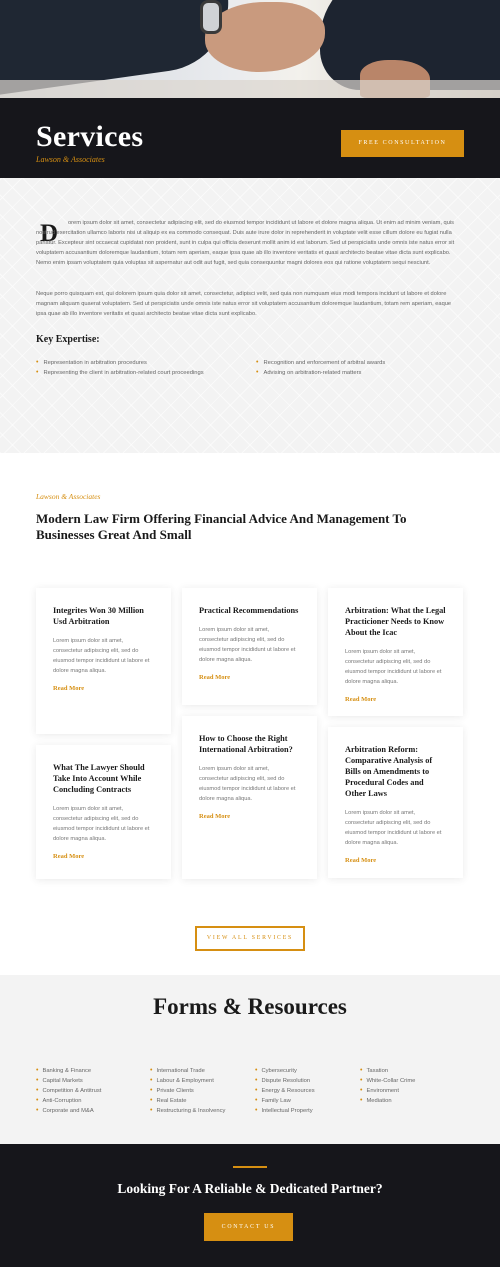 Image resolution: width=500 pixels, height=1267 pixels. I want to click on resource-link: Labour & Employment, so click(187, 1081).